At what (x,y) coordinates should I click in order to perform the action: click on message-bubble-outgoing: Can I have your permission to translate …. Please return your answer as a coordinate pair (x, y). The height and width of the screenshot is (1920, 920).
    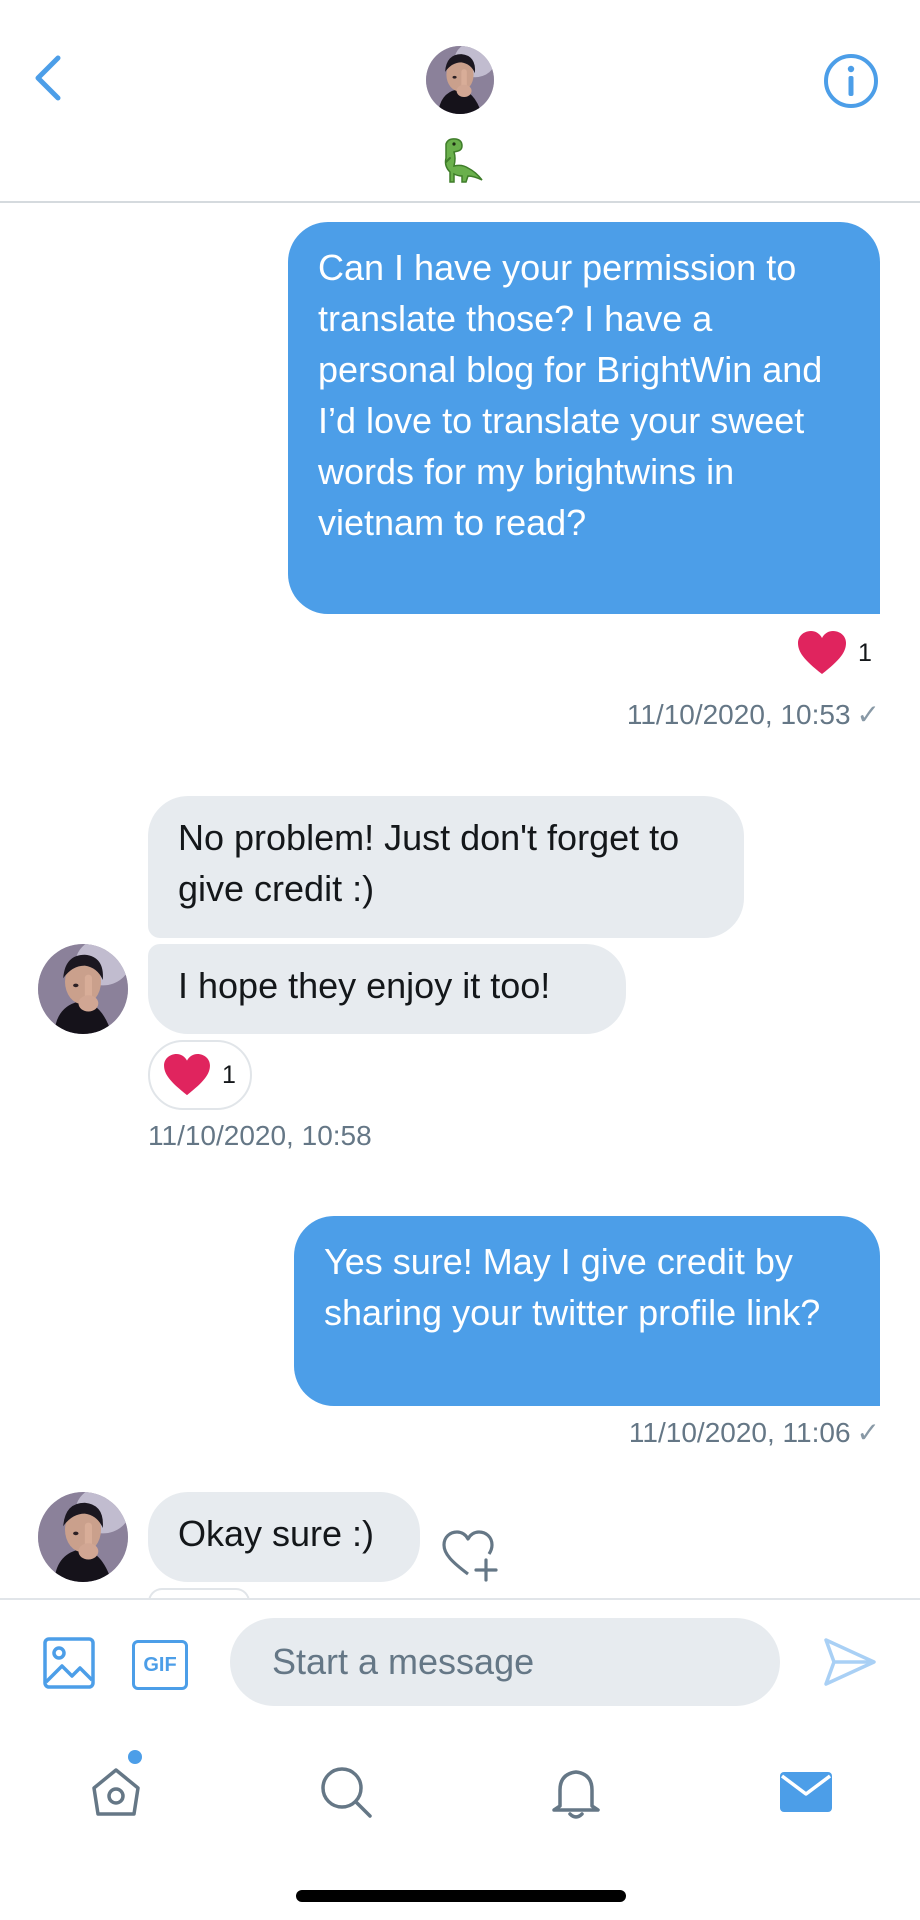
    Looking at the image, I should click on (584, 418).